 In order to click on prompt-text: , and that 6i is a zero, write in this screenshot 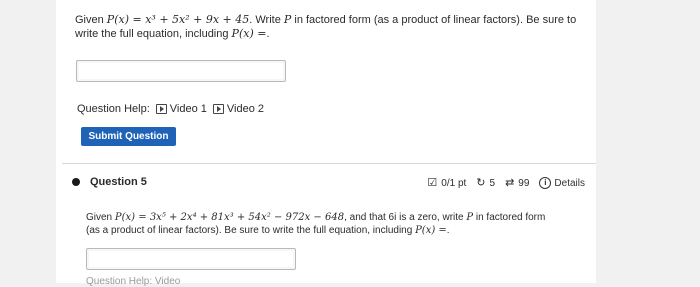, I will do `click(405, 217)`.